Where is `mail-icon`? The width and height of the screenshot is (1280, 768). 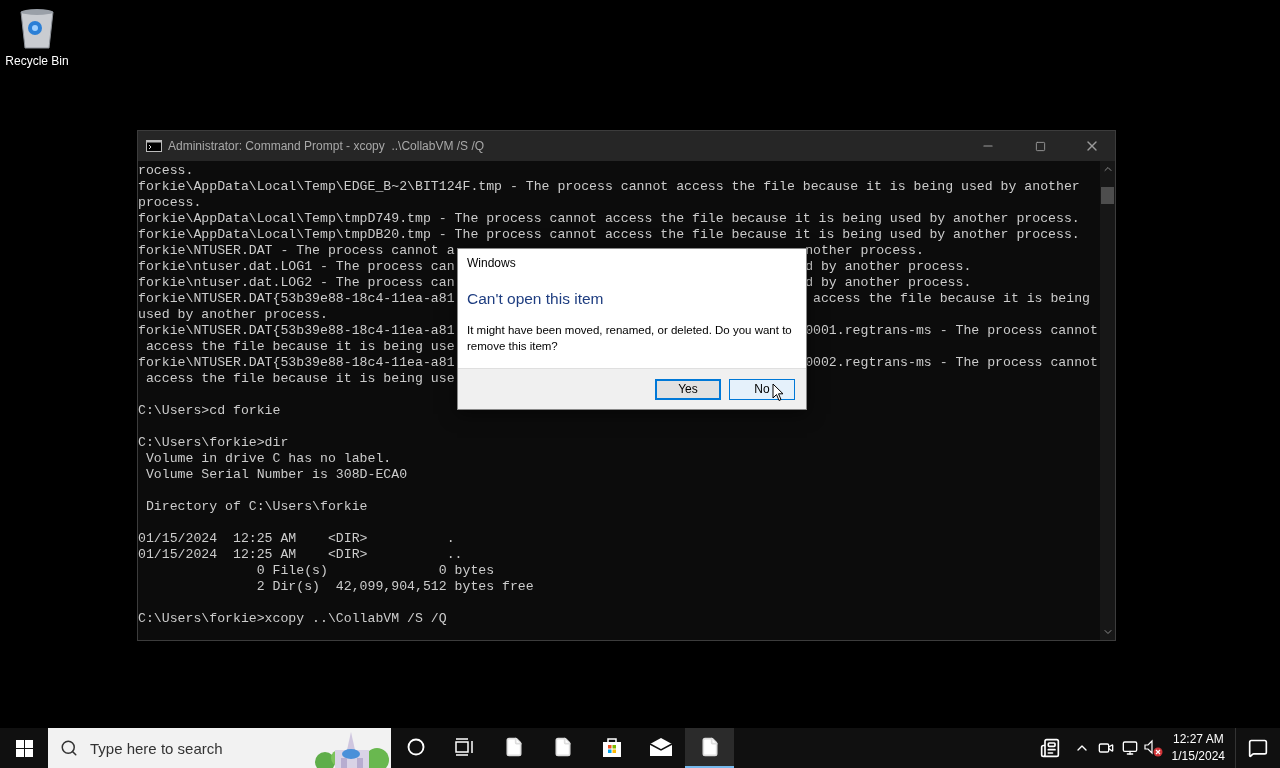 mail-icon is located at coordinates (660, 747).